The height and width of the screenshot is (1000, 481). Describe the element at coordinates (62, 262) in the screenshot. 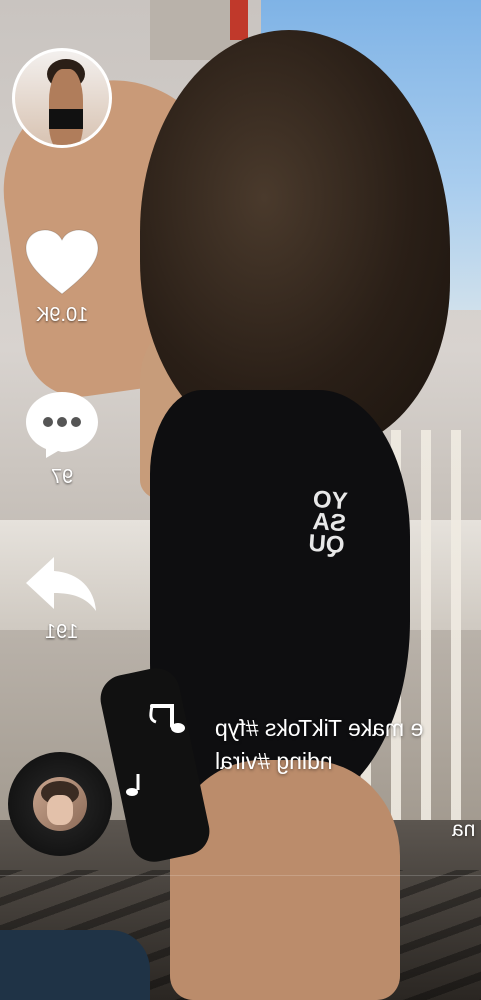

I see `heart-icon` at that location.